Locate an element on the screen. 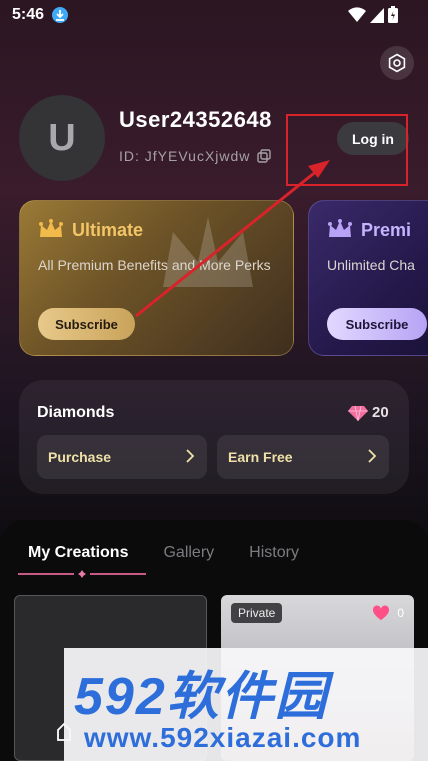 This screenshot has width=428, height=761. purchase-button: Purchase is located at coordinates (122, 457).